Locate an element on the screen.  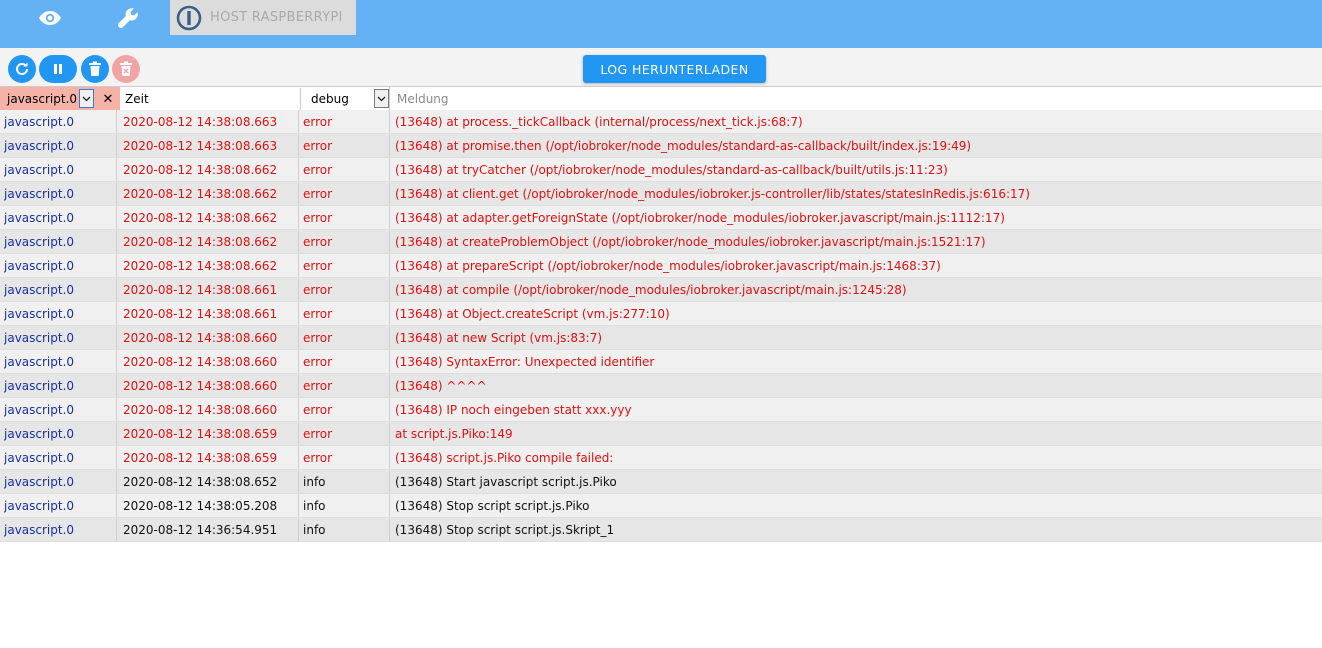
eye-icon is located at coordinates (50, 18).